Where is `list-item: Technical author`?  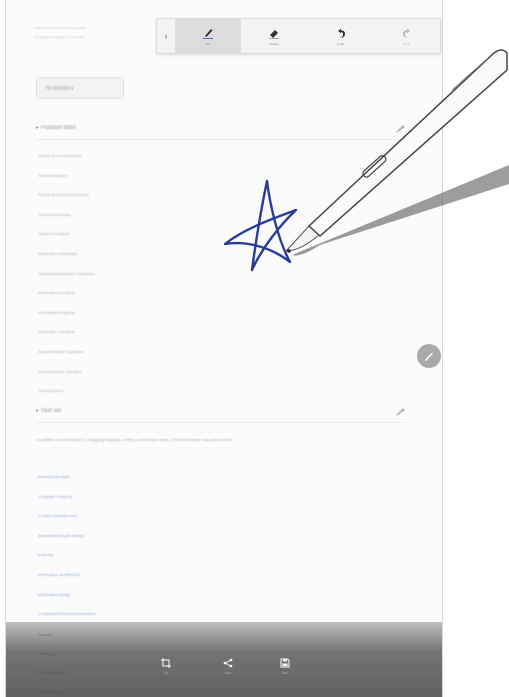
list-item: Technical author is located at coordinates (218, 176).